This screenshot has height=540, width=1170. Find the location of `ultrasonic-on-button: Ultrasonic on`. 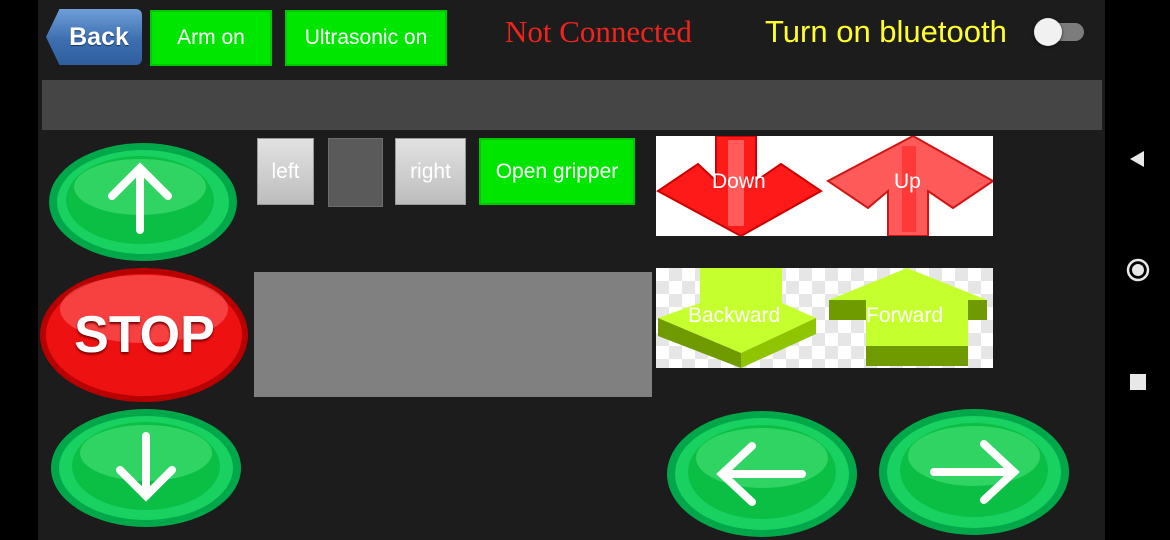

ultrasonic-on-button: Ultrasonic on is located at coordinates (366, 38).